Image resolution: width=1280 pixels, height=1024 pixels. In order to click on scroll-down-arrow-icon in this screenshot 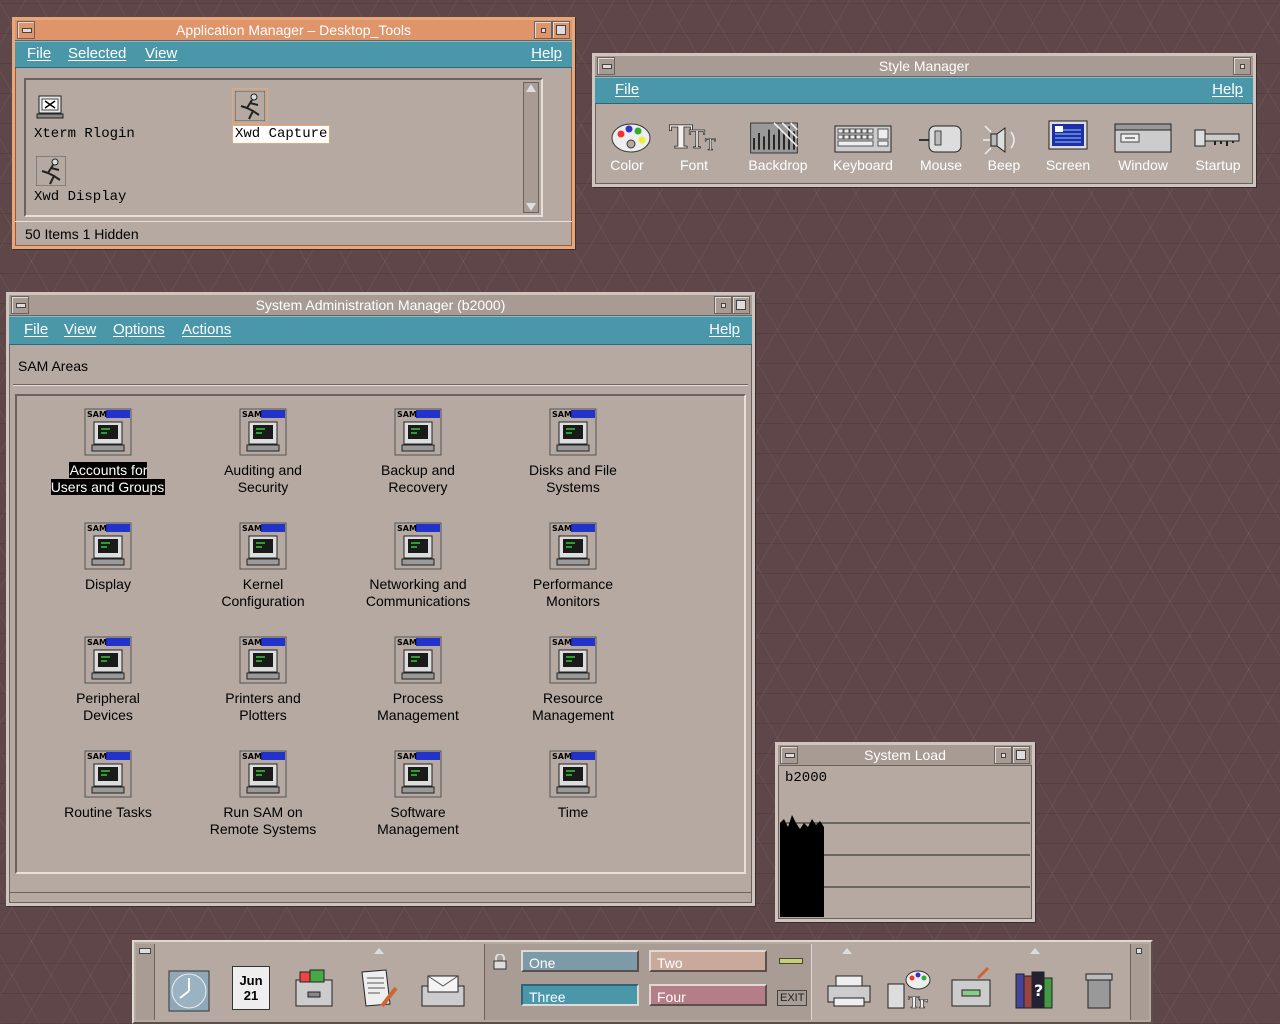, I will do `click(531, 207)`.